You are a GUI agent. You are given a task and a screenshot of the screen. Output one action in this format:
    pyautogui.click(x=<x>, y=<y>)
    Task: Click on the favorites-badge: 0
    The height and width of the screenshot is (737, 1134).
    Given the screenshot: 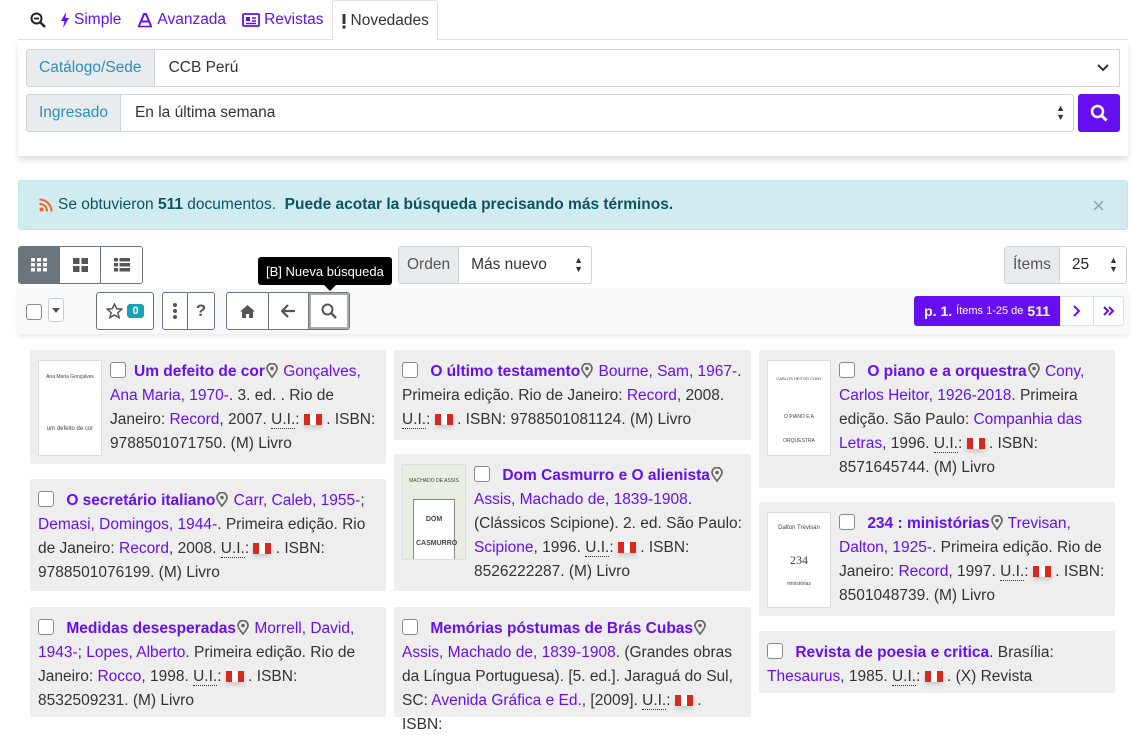 What is the action you would take?
    pyautogui.click(x=135, y=311)
    